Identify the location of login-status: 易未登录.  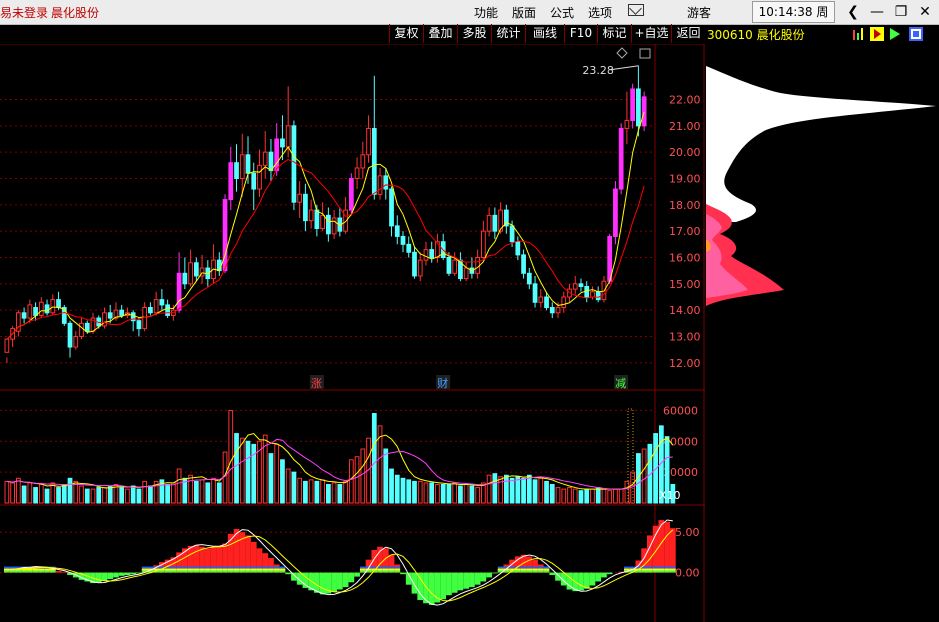
(24, 12).